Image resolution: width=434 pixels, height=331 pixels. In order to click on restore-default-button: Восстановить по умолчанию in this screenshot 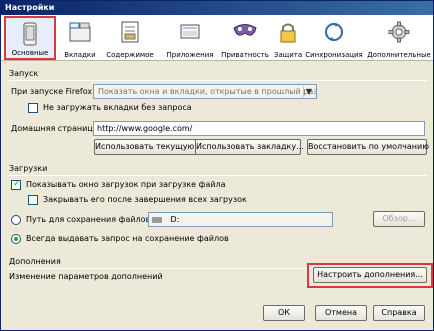, I will do `click(368, 147)`.